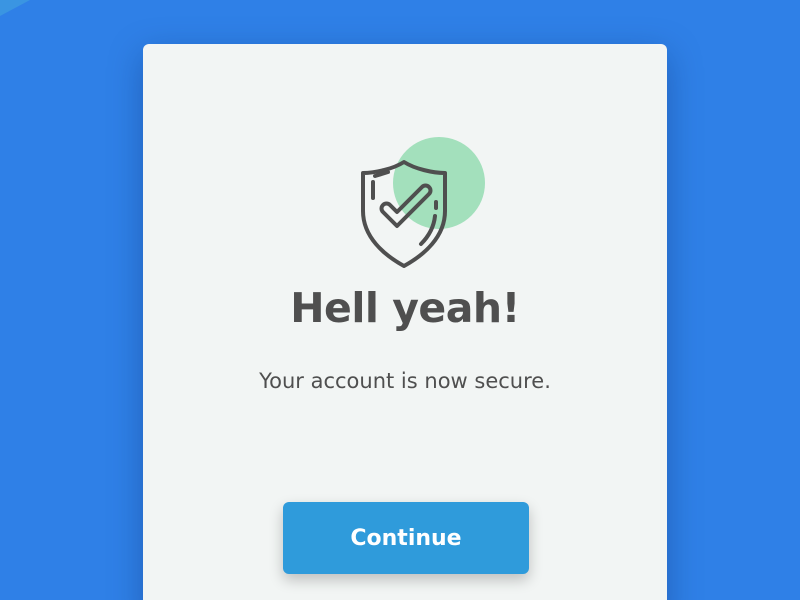 This screenshot has height=600, width=800. Describe the element at coordinates (405, 308) in the screenshot. I see `dialog-title: Hell yeah!` at that location.